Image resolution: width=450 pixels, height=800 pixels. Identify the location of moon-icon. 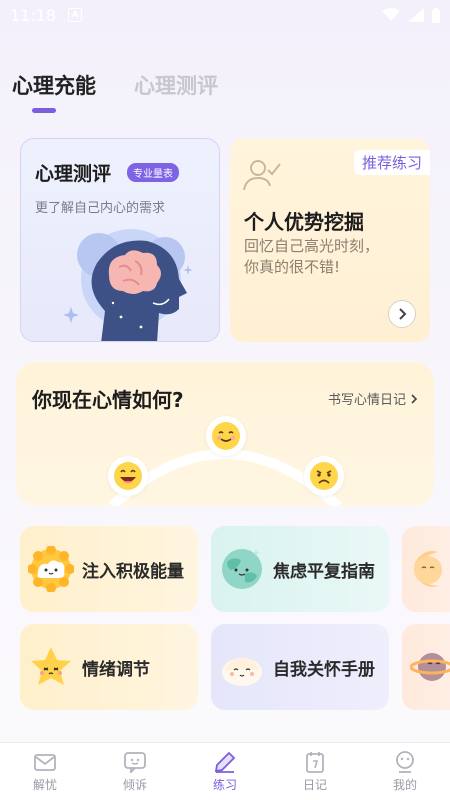
(428, 569).